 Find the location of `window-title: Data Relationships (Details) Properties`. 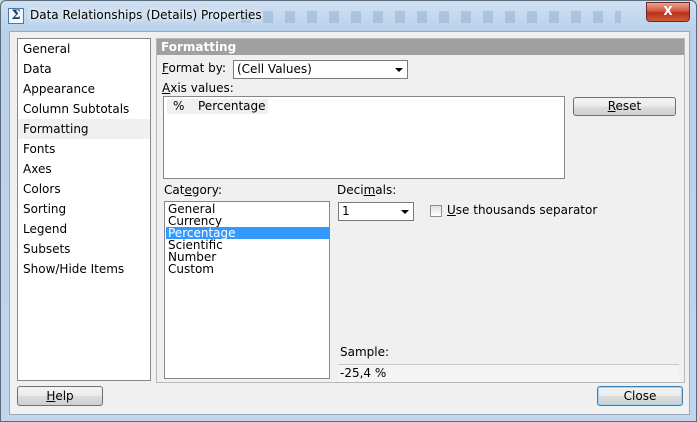

window-title: Data Relationships (Details) Properties is located at coordinates (146, 15).